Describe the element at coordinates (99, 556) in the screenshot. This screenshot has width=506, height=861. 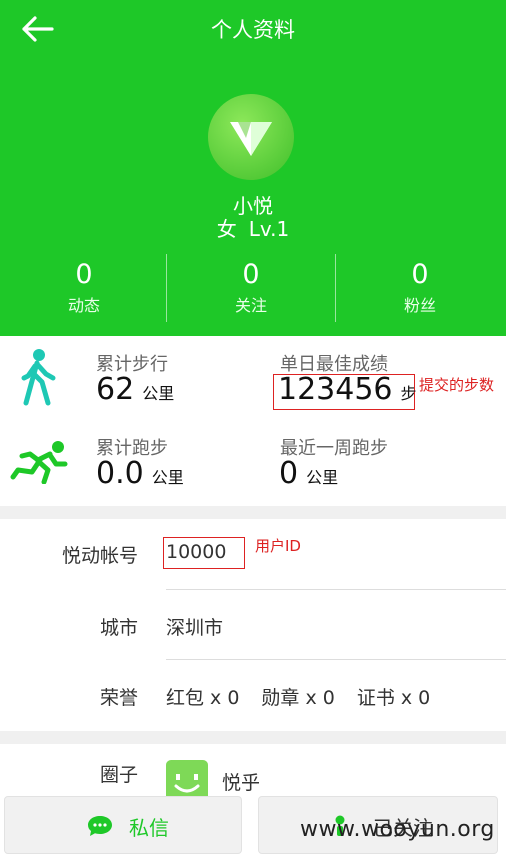
I see `account-label: 悦动帐号` at that location.